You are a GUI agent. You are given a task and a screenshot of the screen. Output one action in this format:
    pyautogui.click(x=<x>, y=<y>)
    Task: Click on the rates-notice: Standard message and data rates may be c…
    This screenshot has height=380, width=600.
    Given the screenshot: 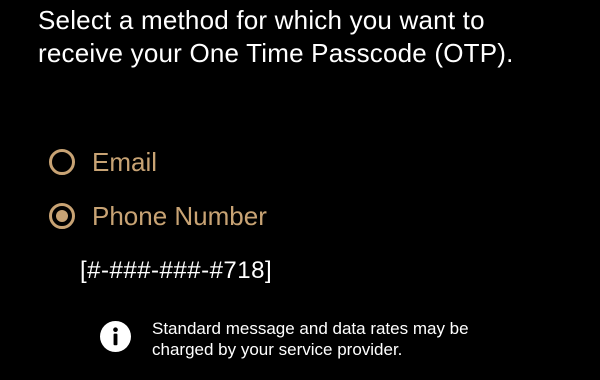 What is the action you would take?
    pyautogui.click(x=326, y=339)
    